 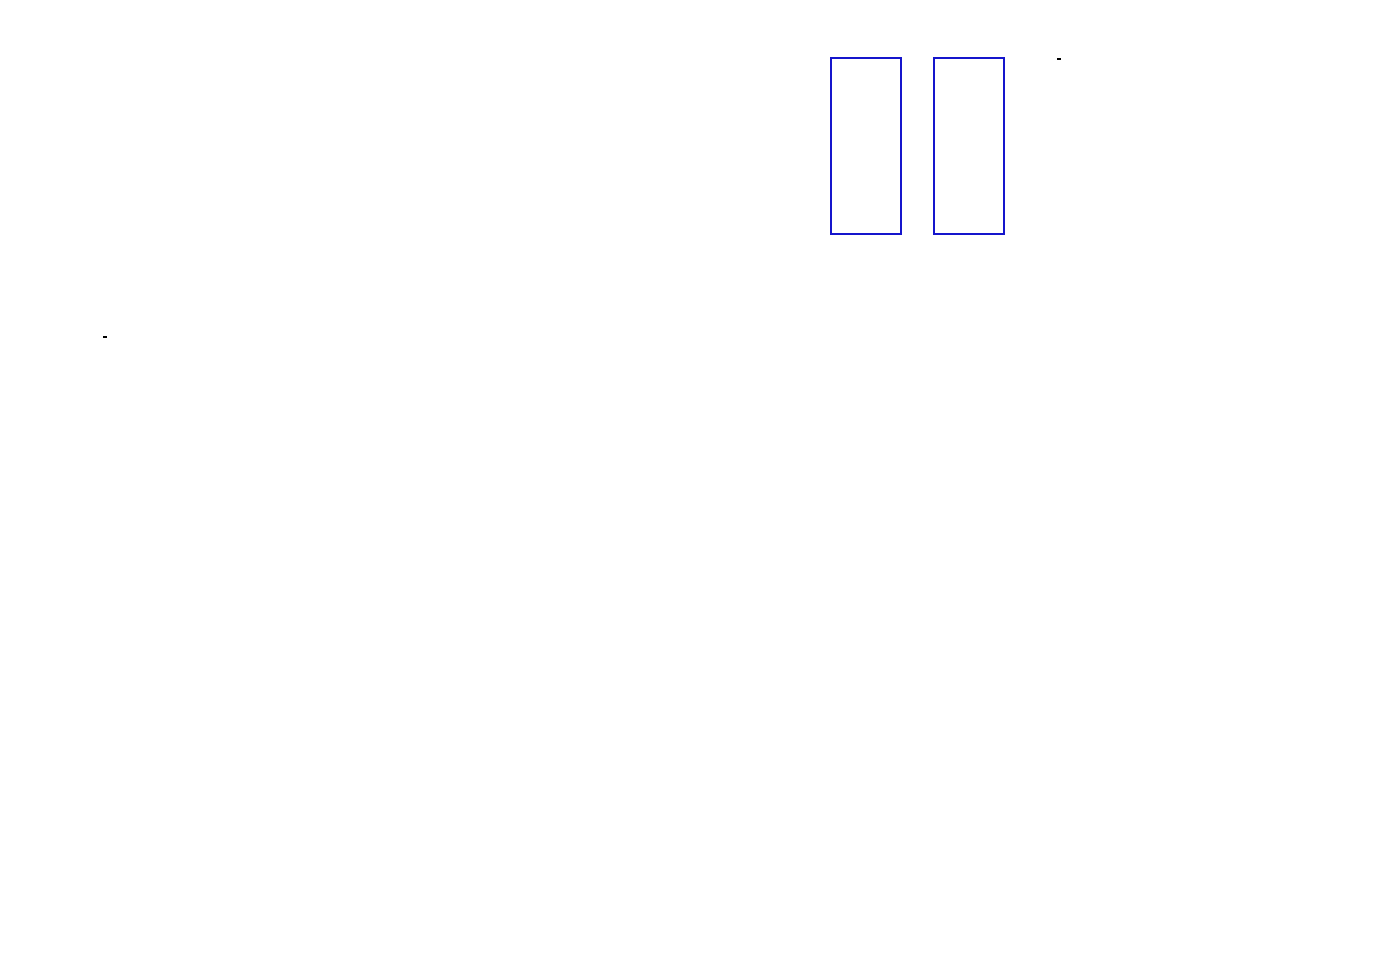 What do you see at coordinates (866, 146) in the screenshot?
I see `with-sky-frame` at bounding box center [866, 146].